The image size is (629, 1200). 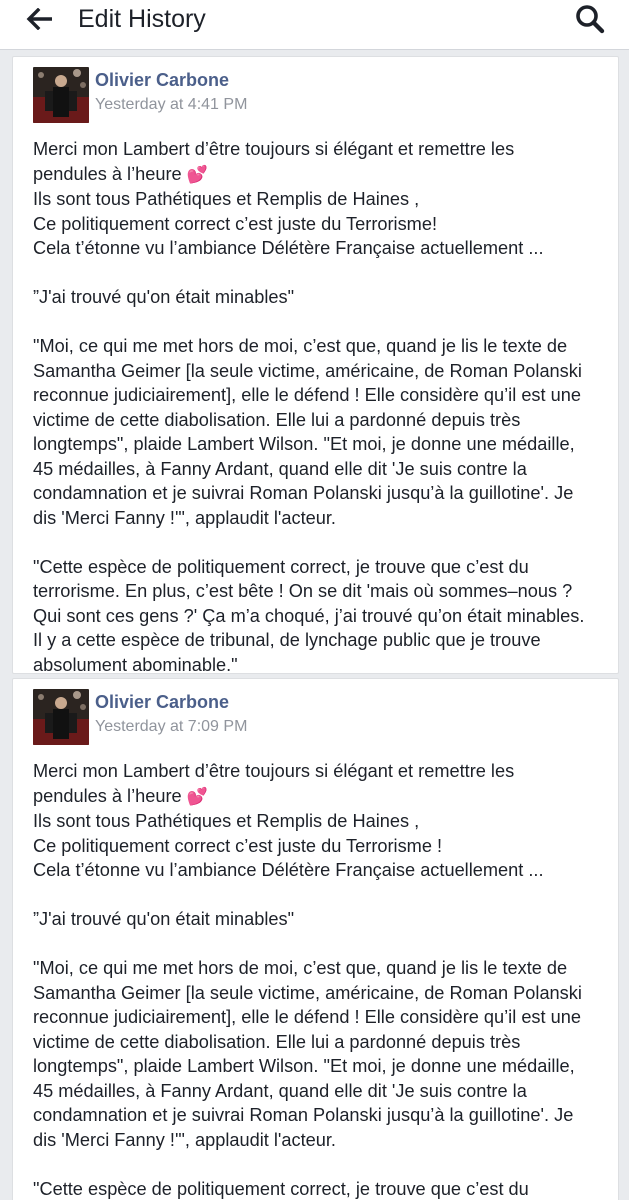 I want to click on arrow-left-icon, so click(x=39, y=19).